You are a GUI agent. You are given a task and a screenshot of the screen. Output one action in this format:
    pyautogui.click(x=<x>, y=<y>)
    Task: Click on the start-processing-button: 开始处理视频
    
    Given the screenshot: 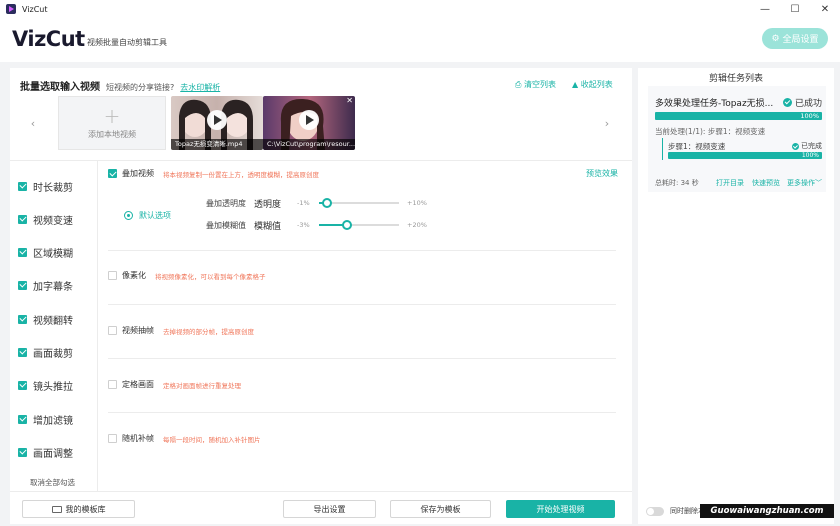 What is the action you would take?
    pyautogui.click(x=560, y=509)
    